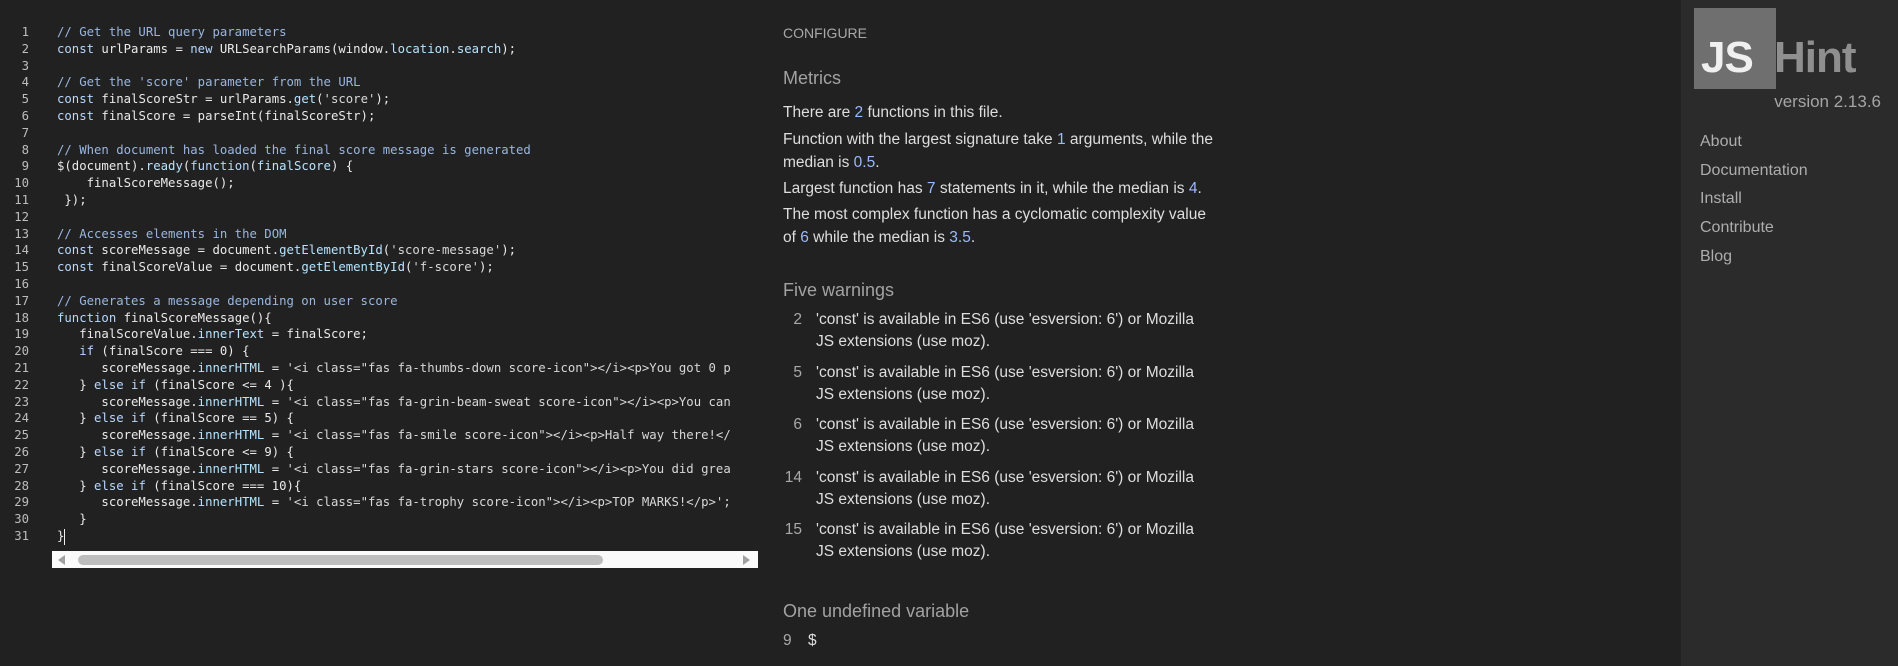 This screenshot has height=666, width=1898. Describe the element at coordinates (407, 486) in the screenshot. I see `code-text: } else if (finalScore === 10){` at that location.